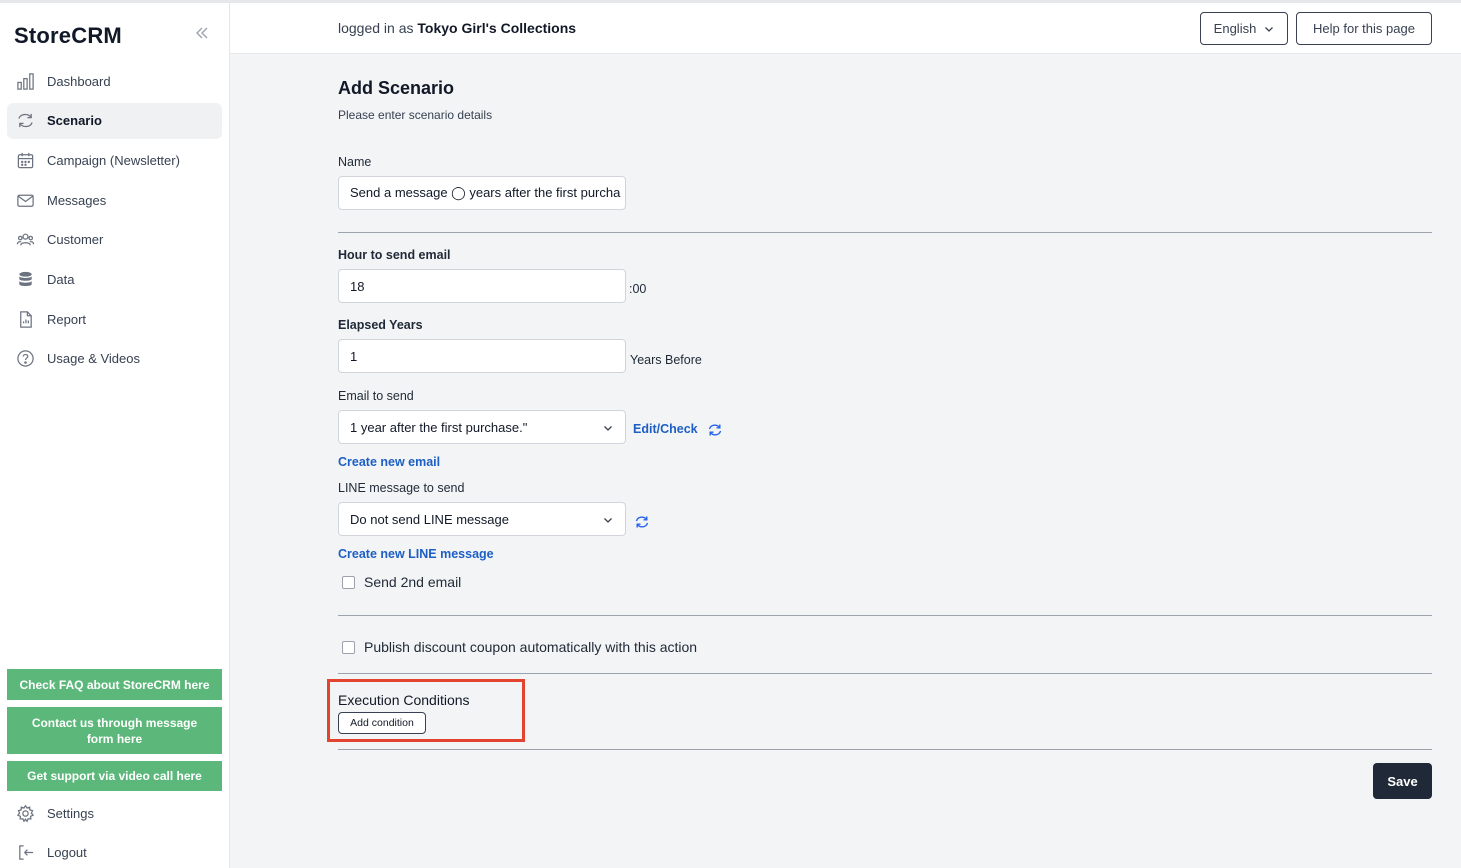 Image resolution: width=1461 pixels, height=868 pixels. Describe the element at coordinates (25, 200) in the screenshot. I see `envelope-icon` at that location.